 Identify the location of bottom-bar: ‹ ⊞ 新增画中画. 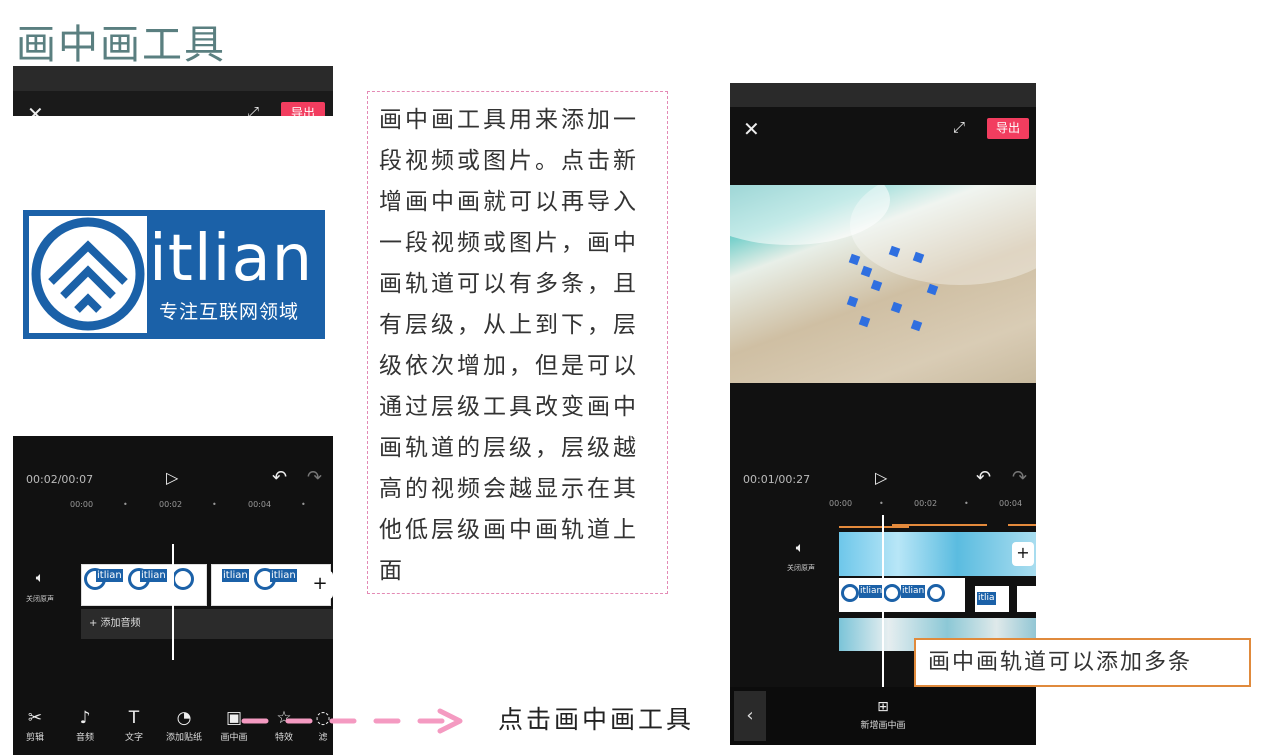
(883, 716).